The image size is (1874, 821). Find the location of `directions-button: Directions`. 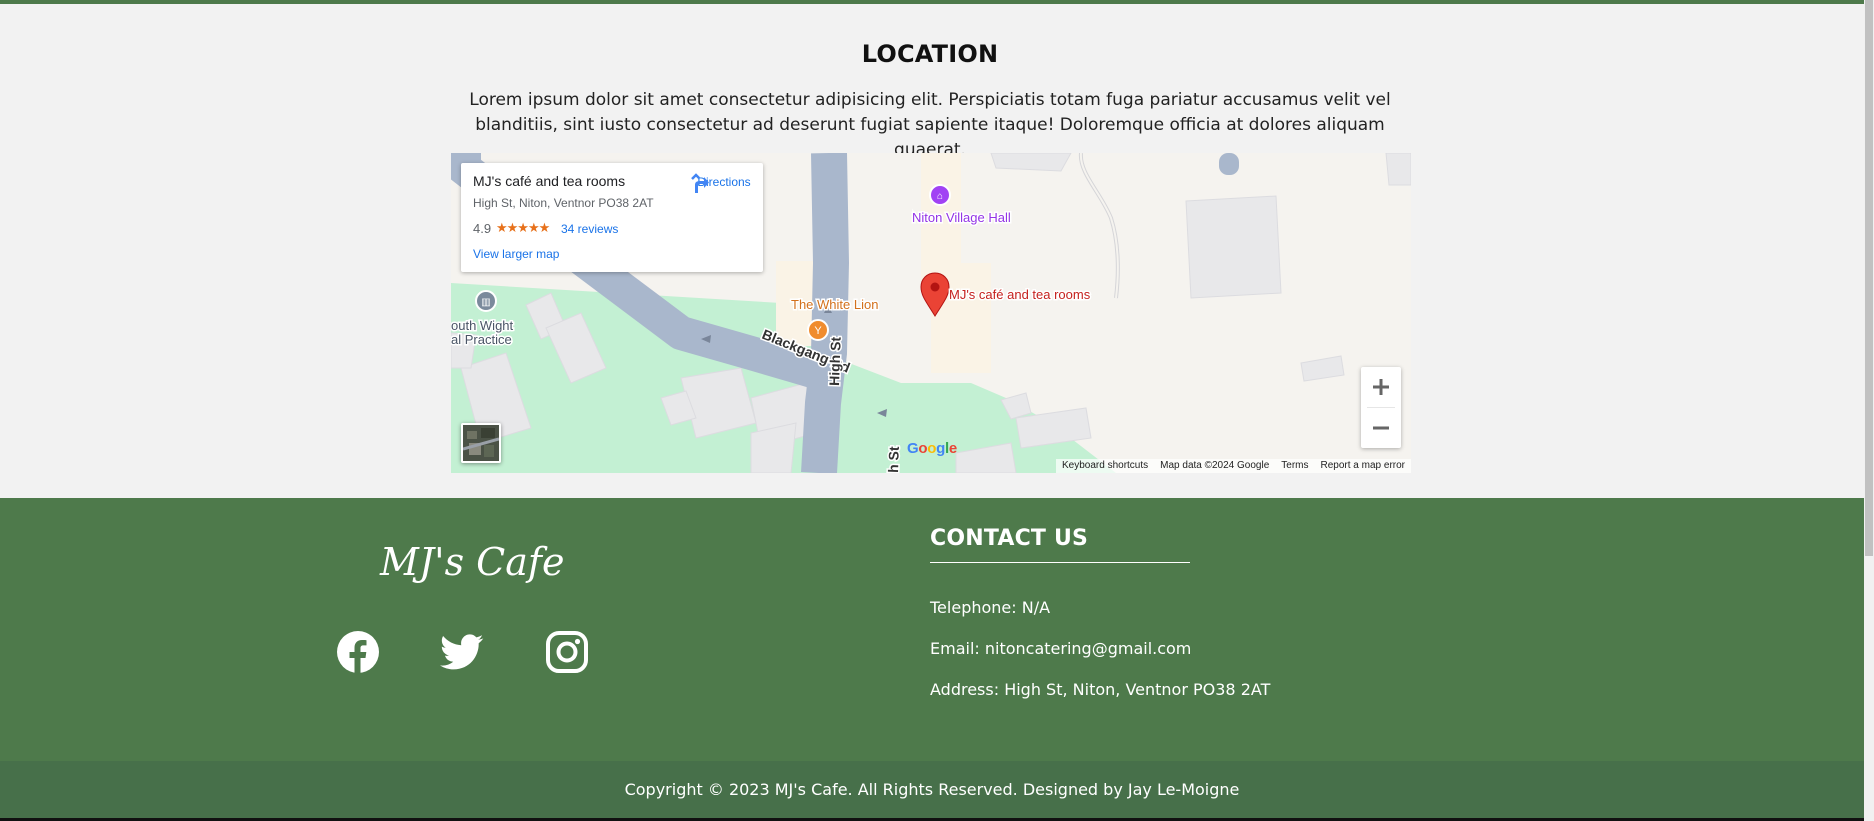

directions-button: Directions is located at coordinates (724, 183).